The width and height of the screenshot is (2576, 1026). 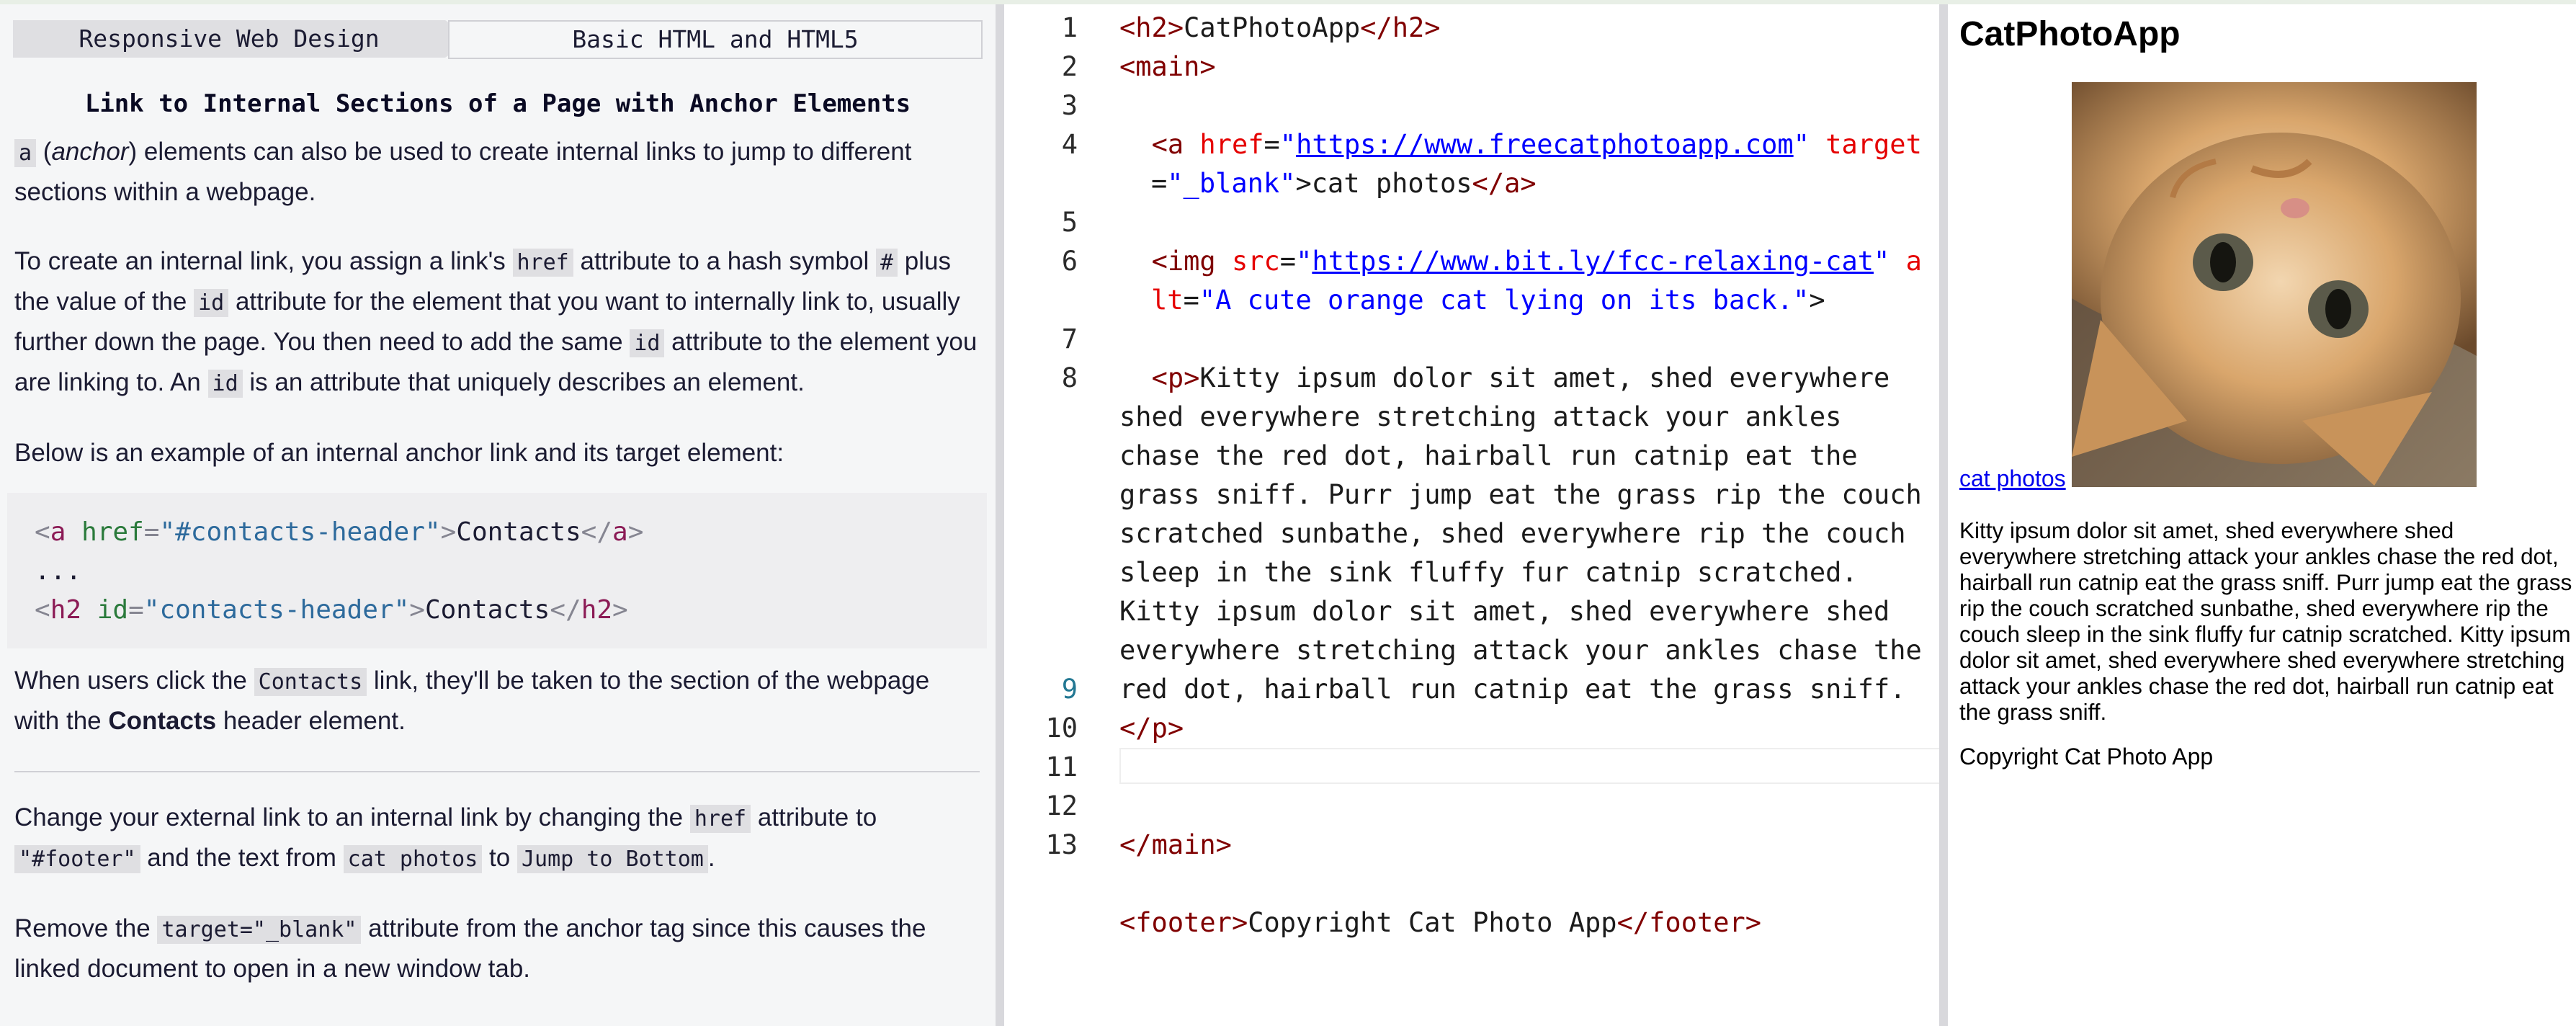 I want to click on code-line-2: <main>, so click(x=1526, y=67).